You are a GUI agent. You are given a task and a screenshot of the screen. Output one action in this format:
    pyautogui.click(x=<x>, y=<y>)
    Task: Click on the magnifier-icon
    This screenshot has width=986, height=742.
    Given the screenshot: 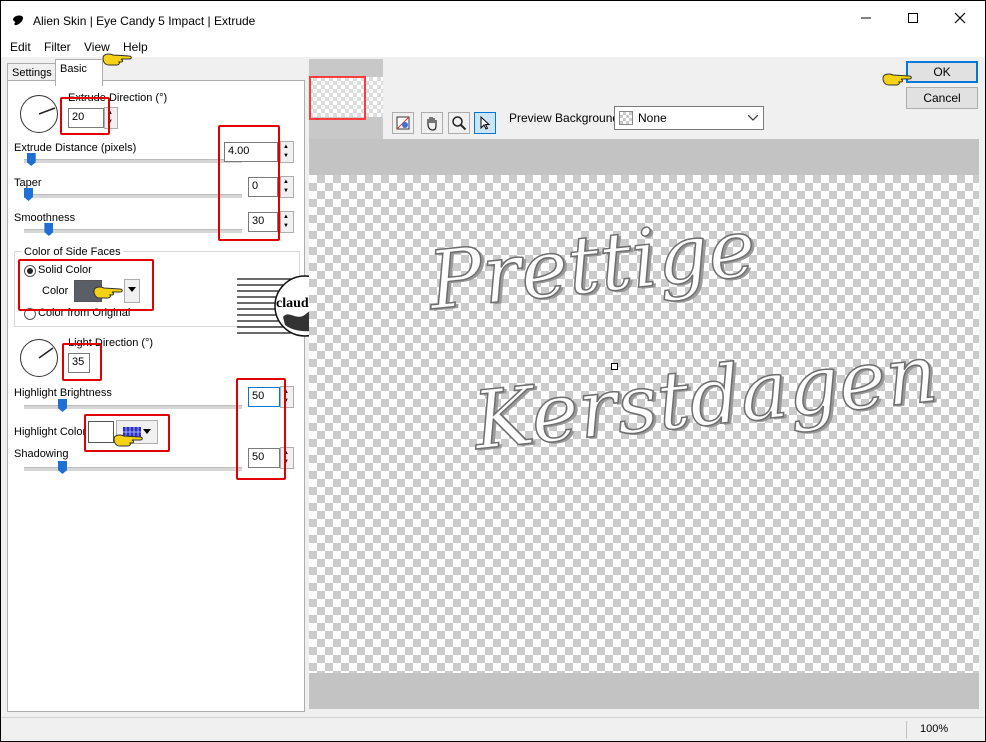 What is the action you would take?
    pyautogui.click(x=459, y=123)
    